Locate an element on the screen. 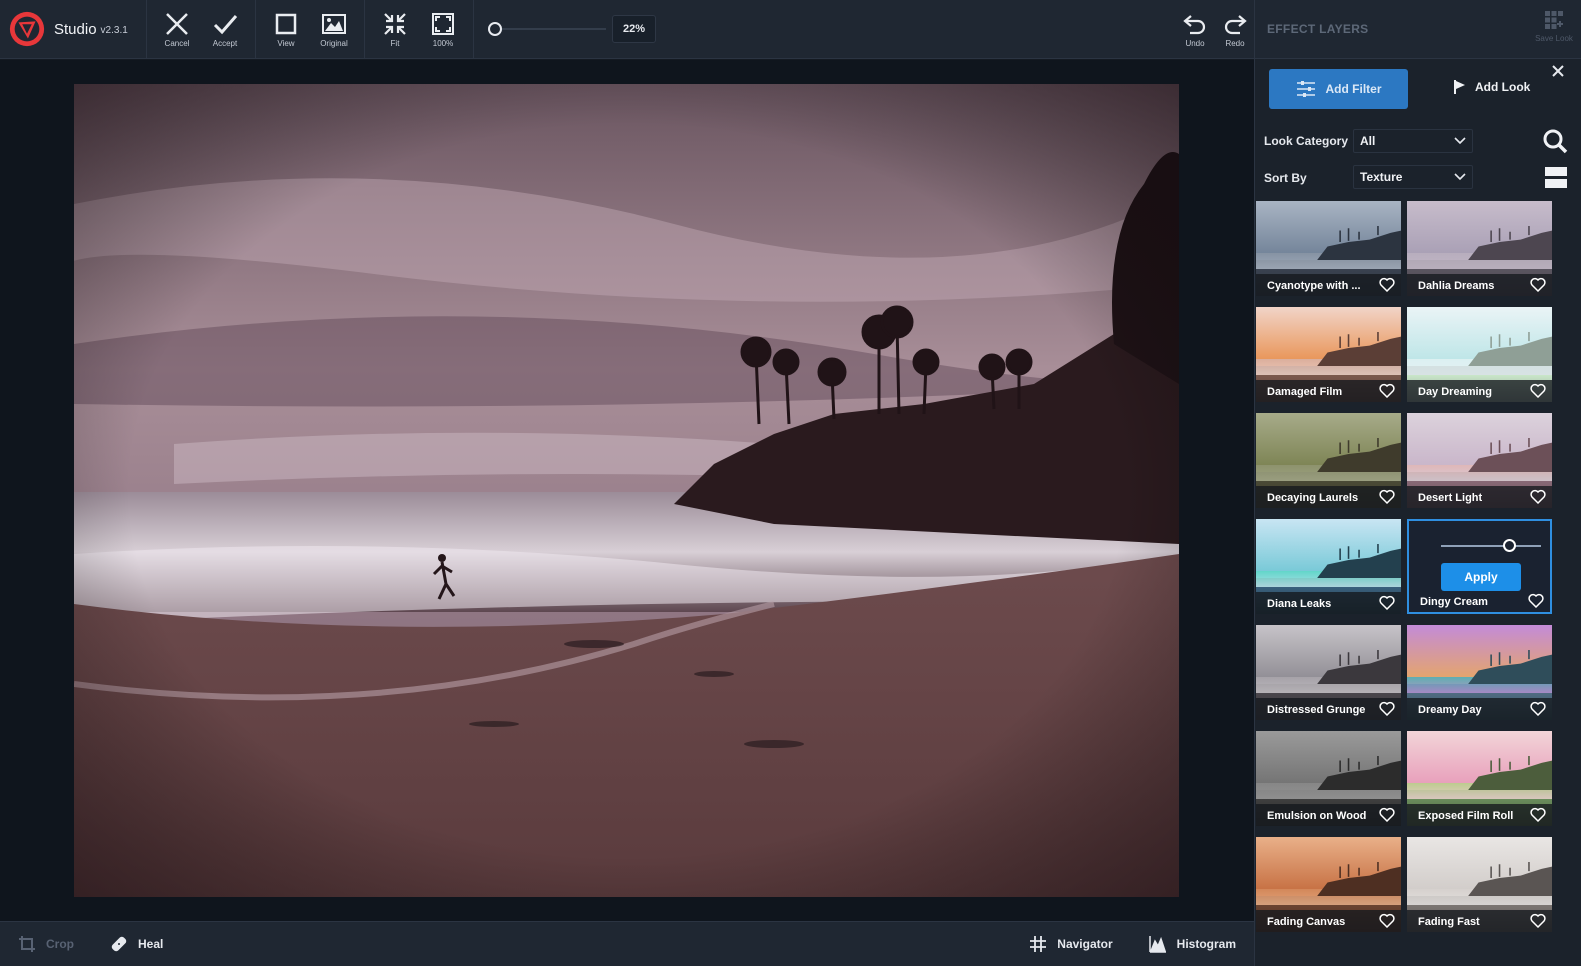  look-name: Fading Canvas is located at coordinates (1306, 922).